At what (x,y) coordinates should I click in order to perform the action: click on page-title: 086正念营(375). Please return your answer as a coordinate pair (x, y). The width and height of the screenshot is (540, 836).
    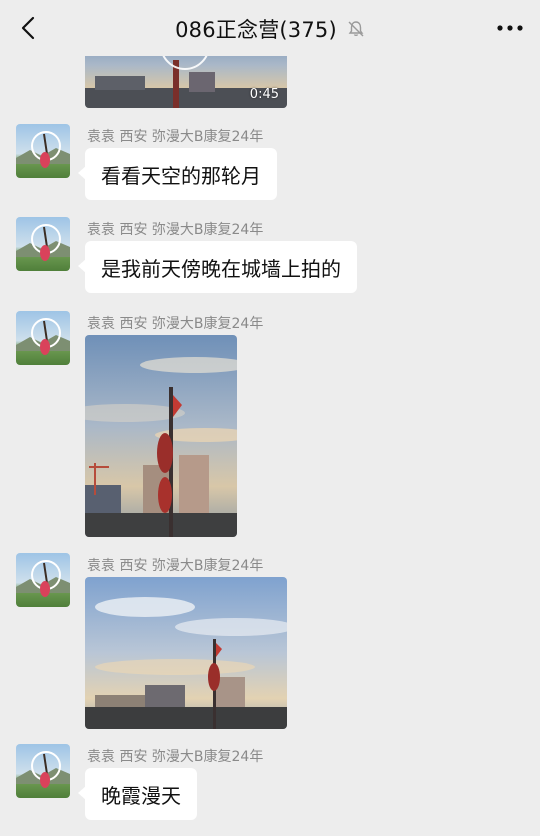
    Looking at the image, I should click on (256, 30).